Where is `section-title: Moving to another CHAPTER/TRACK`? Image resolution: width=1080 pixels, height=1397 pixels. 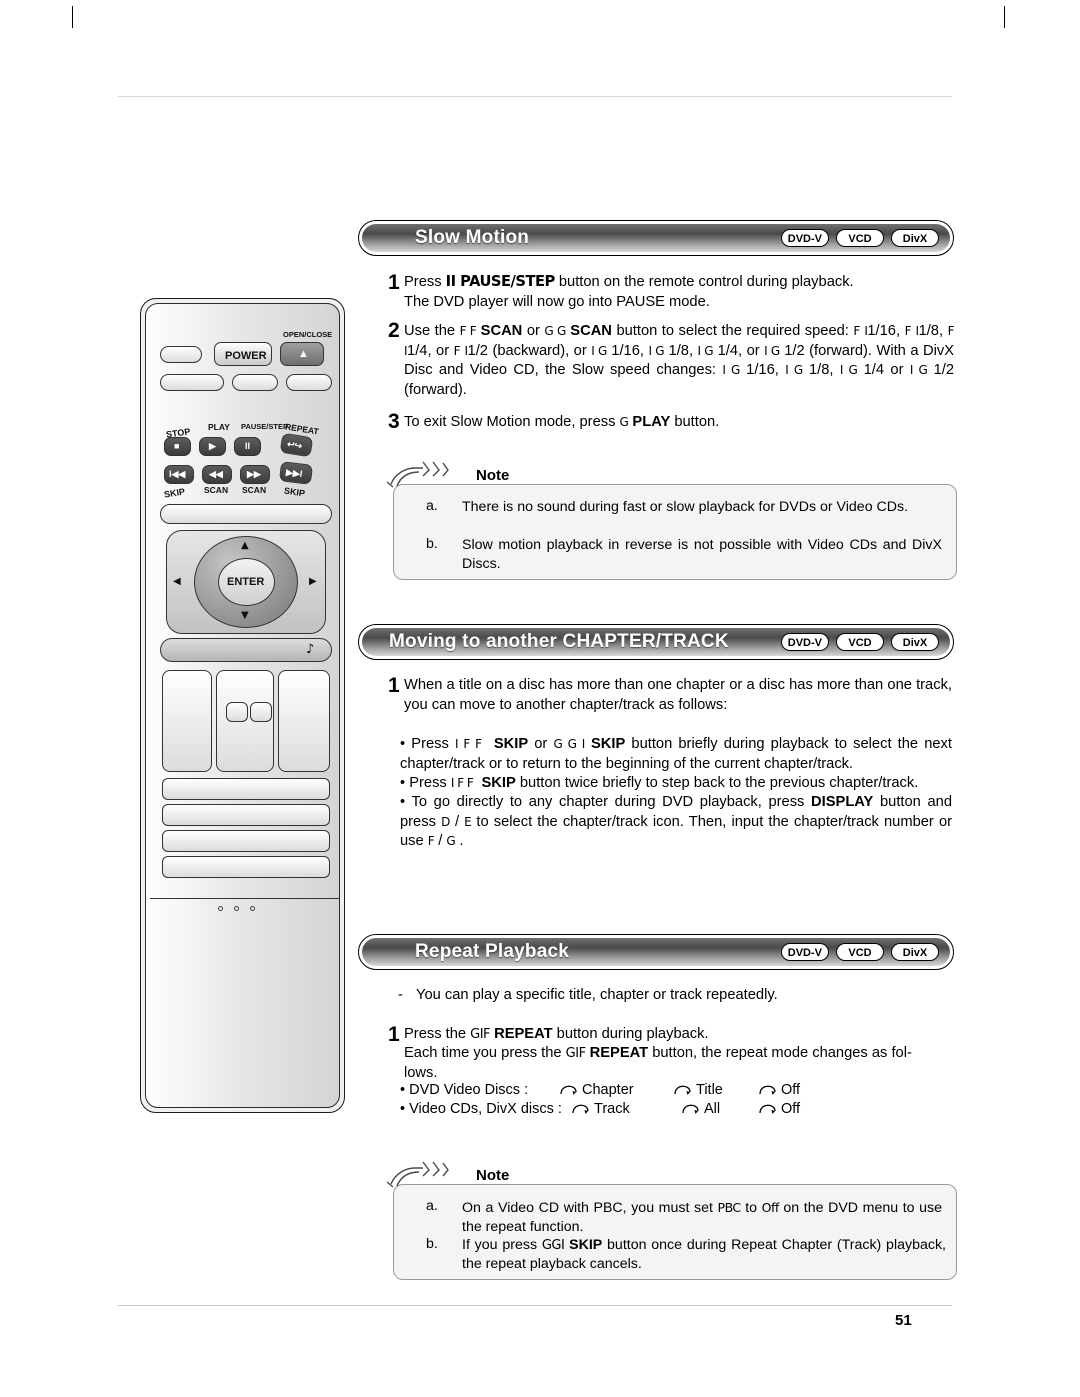 section-title: Moving to another CHAPTER/TRACK is located at coordinates (559, 641).